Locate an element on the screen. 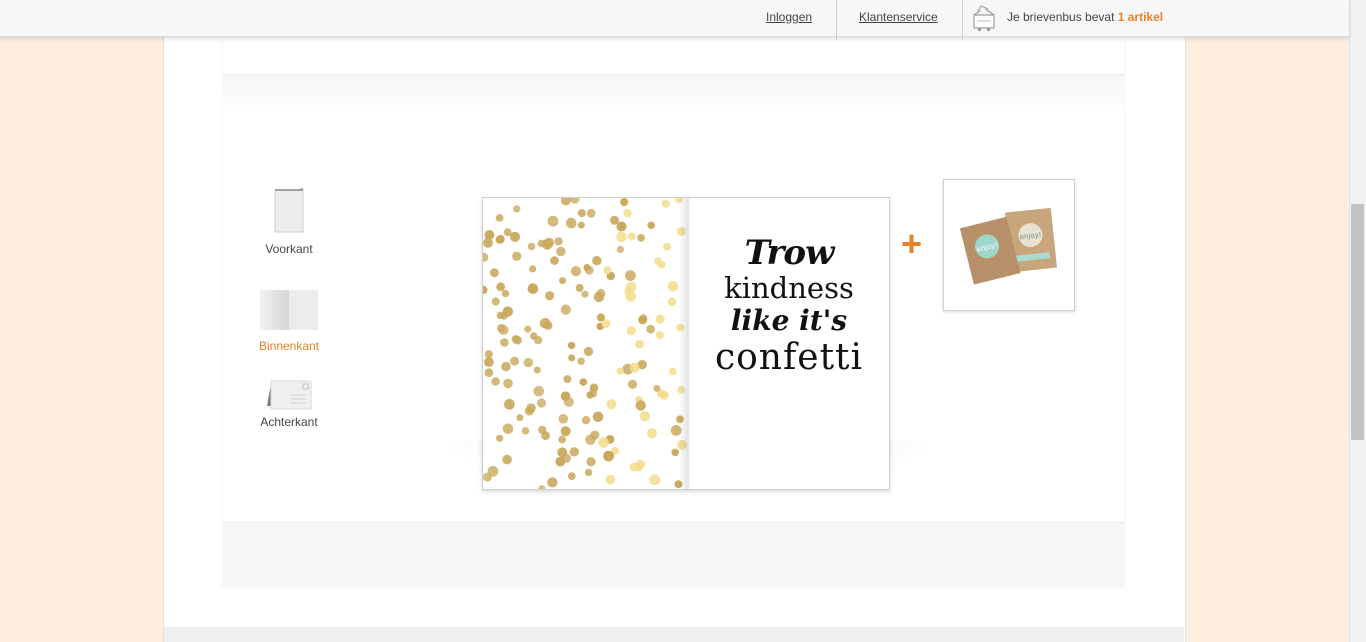 This screenshot has width=1366, height=642. quote-line: kindness is located at coordinates (789, 288).